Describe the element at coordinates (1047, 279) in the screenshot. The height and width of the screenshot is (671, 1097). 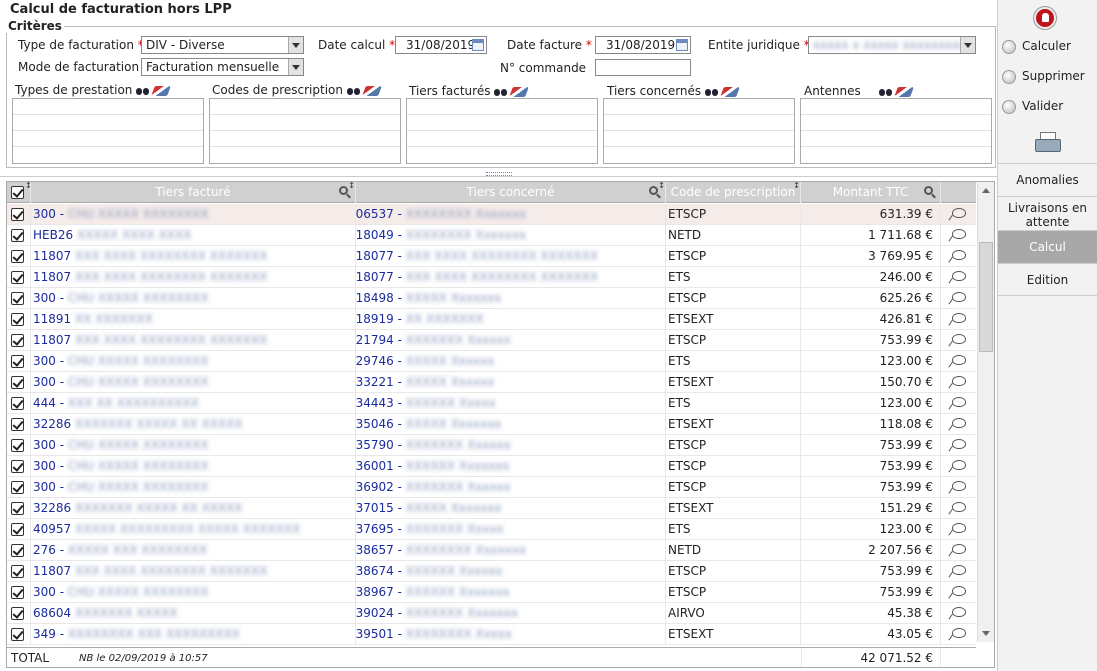
I see `tab-edition: Edition` at that location.